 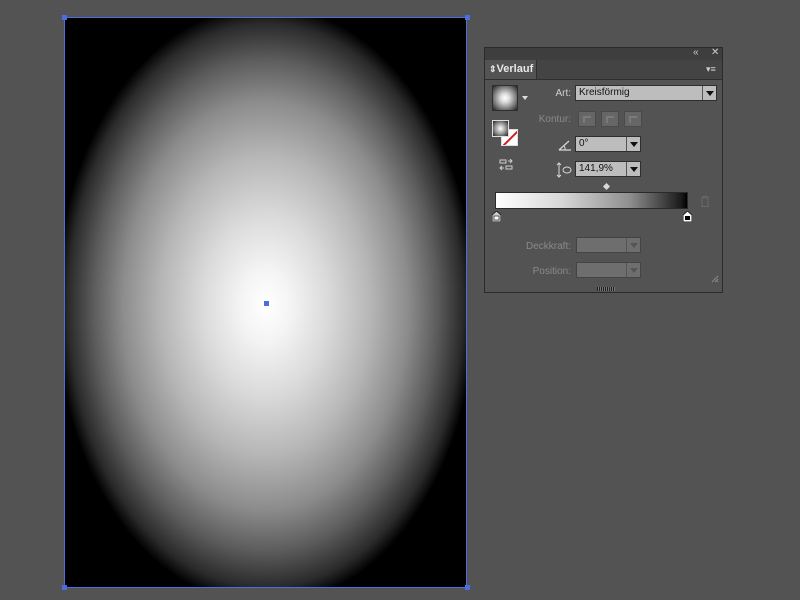 I want to click on stroke-along-button, so click(x=610, y=119).